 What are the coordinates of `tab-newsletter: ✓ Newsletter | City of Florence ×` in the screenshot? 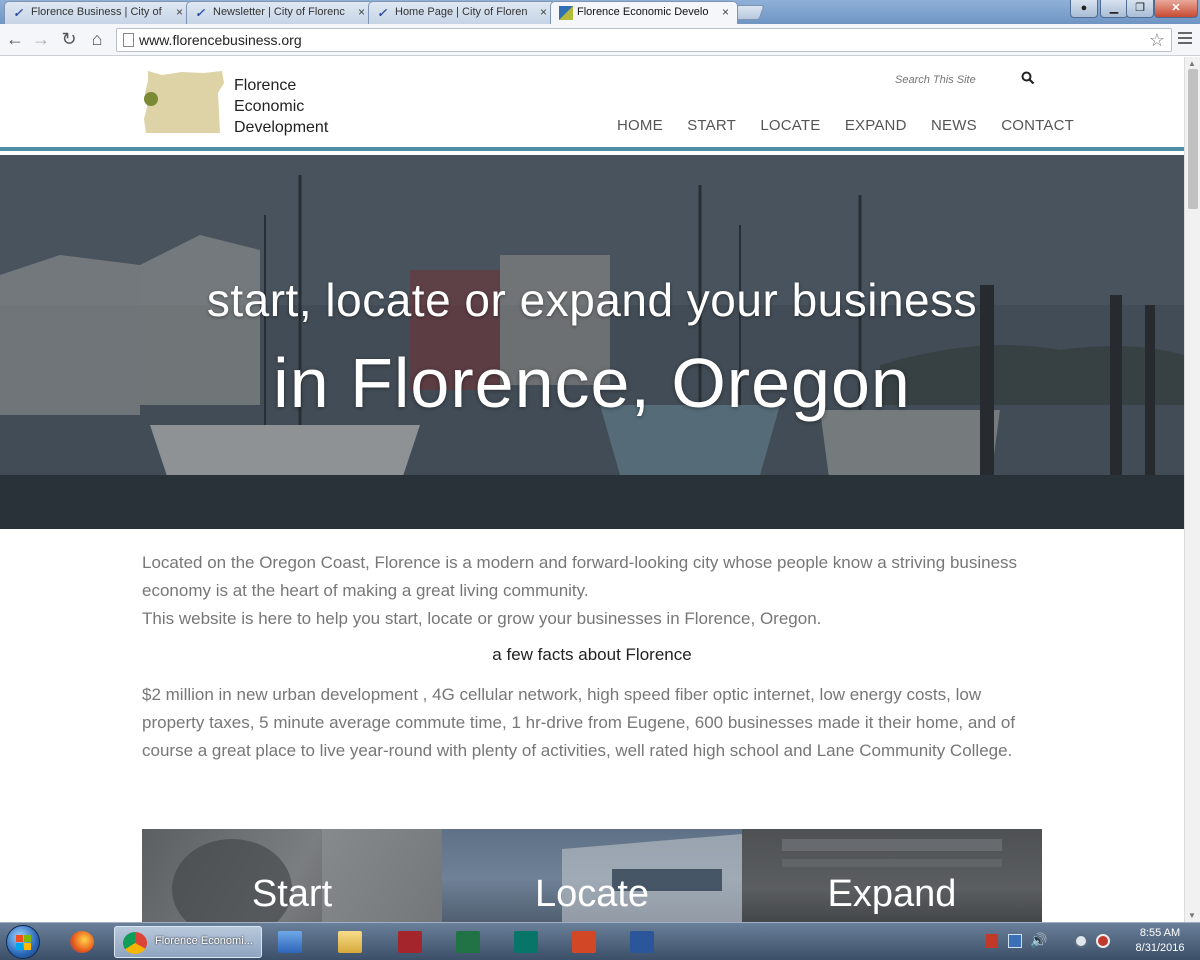 It's located at (280, 12).